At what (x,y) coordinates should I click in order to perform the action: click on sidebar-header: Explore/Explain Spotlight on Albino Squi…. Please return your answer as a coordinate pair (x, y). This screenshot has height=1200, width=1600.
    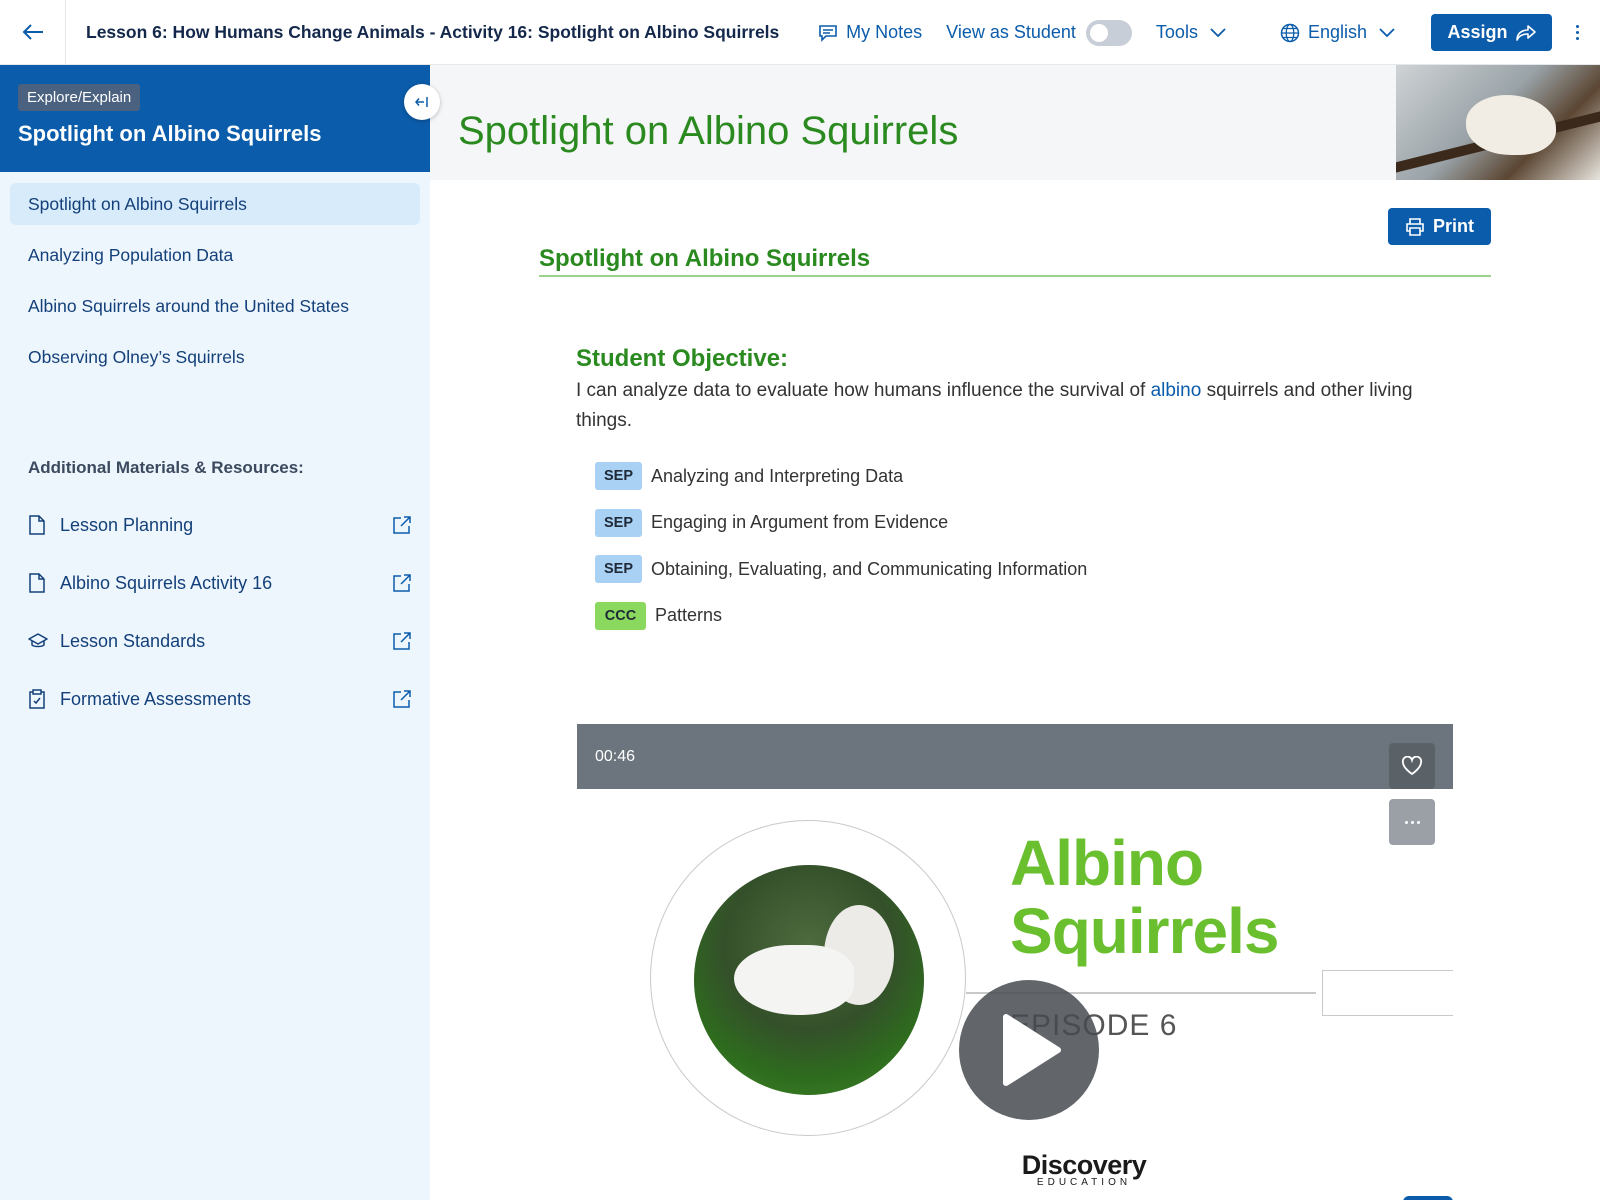
    Looking at the image, I should click on (220, 118).